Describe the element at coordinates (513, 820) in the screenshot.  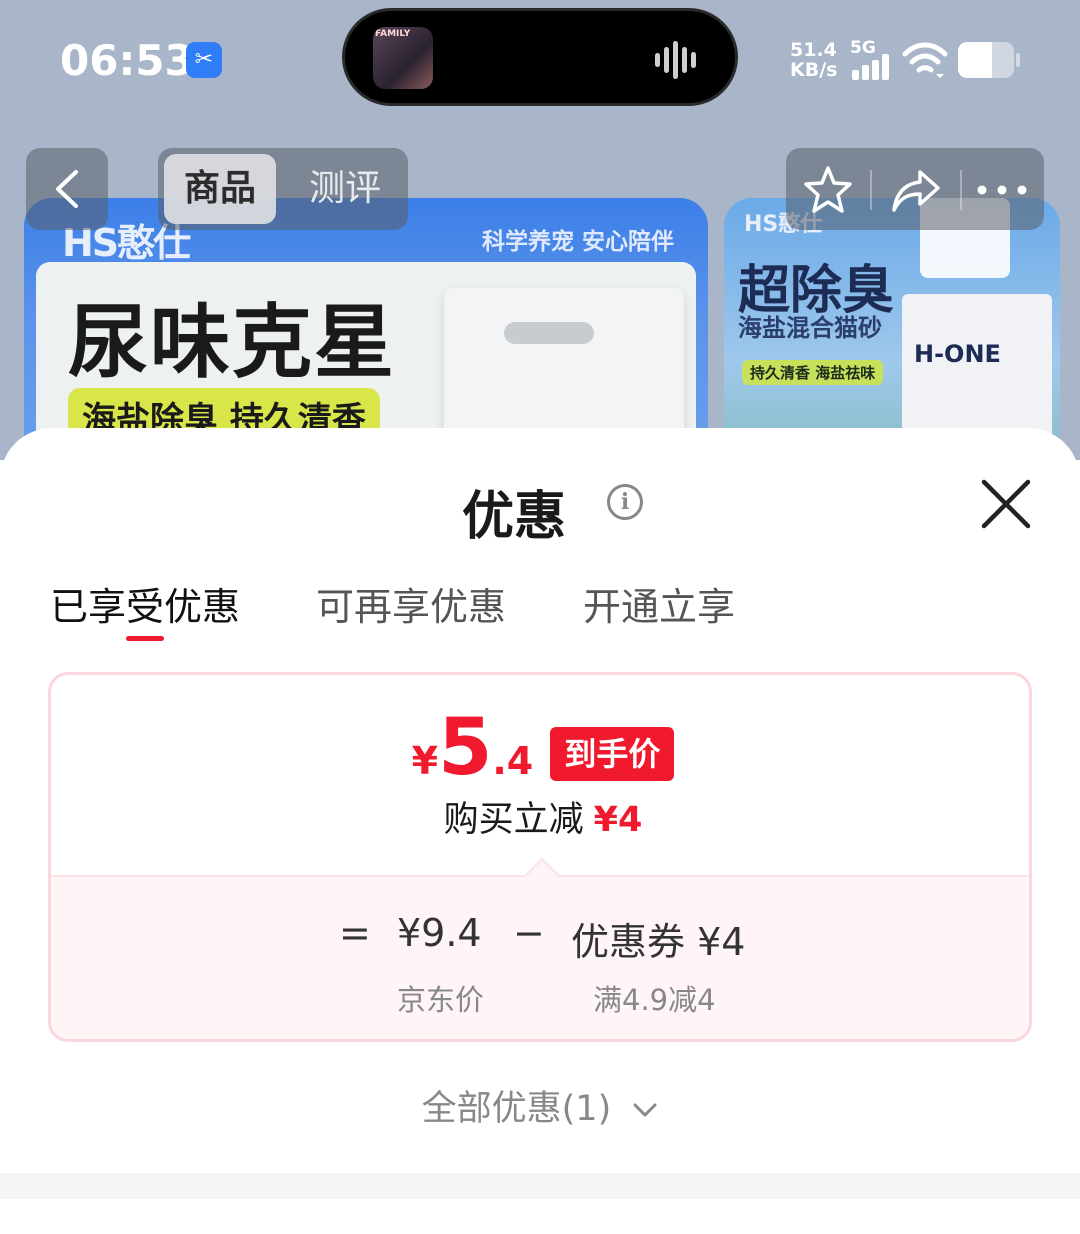
I see `instant-discount-label: 购买立减` at that location.